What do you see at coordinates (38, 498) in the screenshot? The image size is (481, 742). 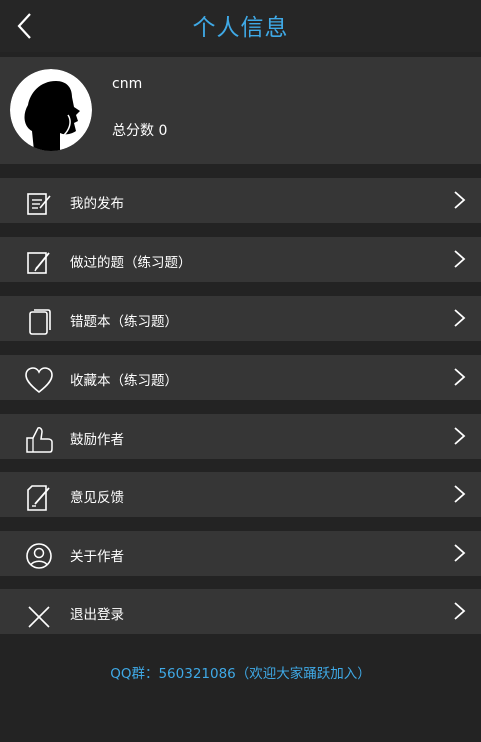 I see `feedback-pencil-icon` at bounding box center [38, 498].